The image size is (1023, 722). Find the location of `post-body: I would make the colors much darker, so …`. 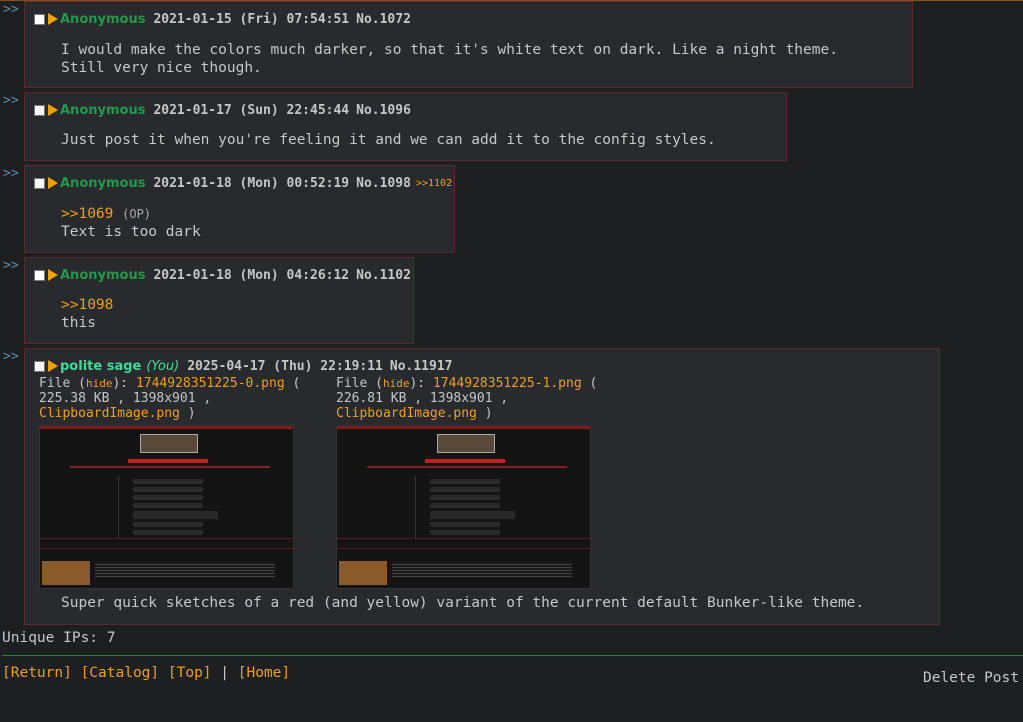

post-body: I would make the colors much darker, so … is located at coordinates (449, 59).